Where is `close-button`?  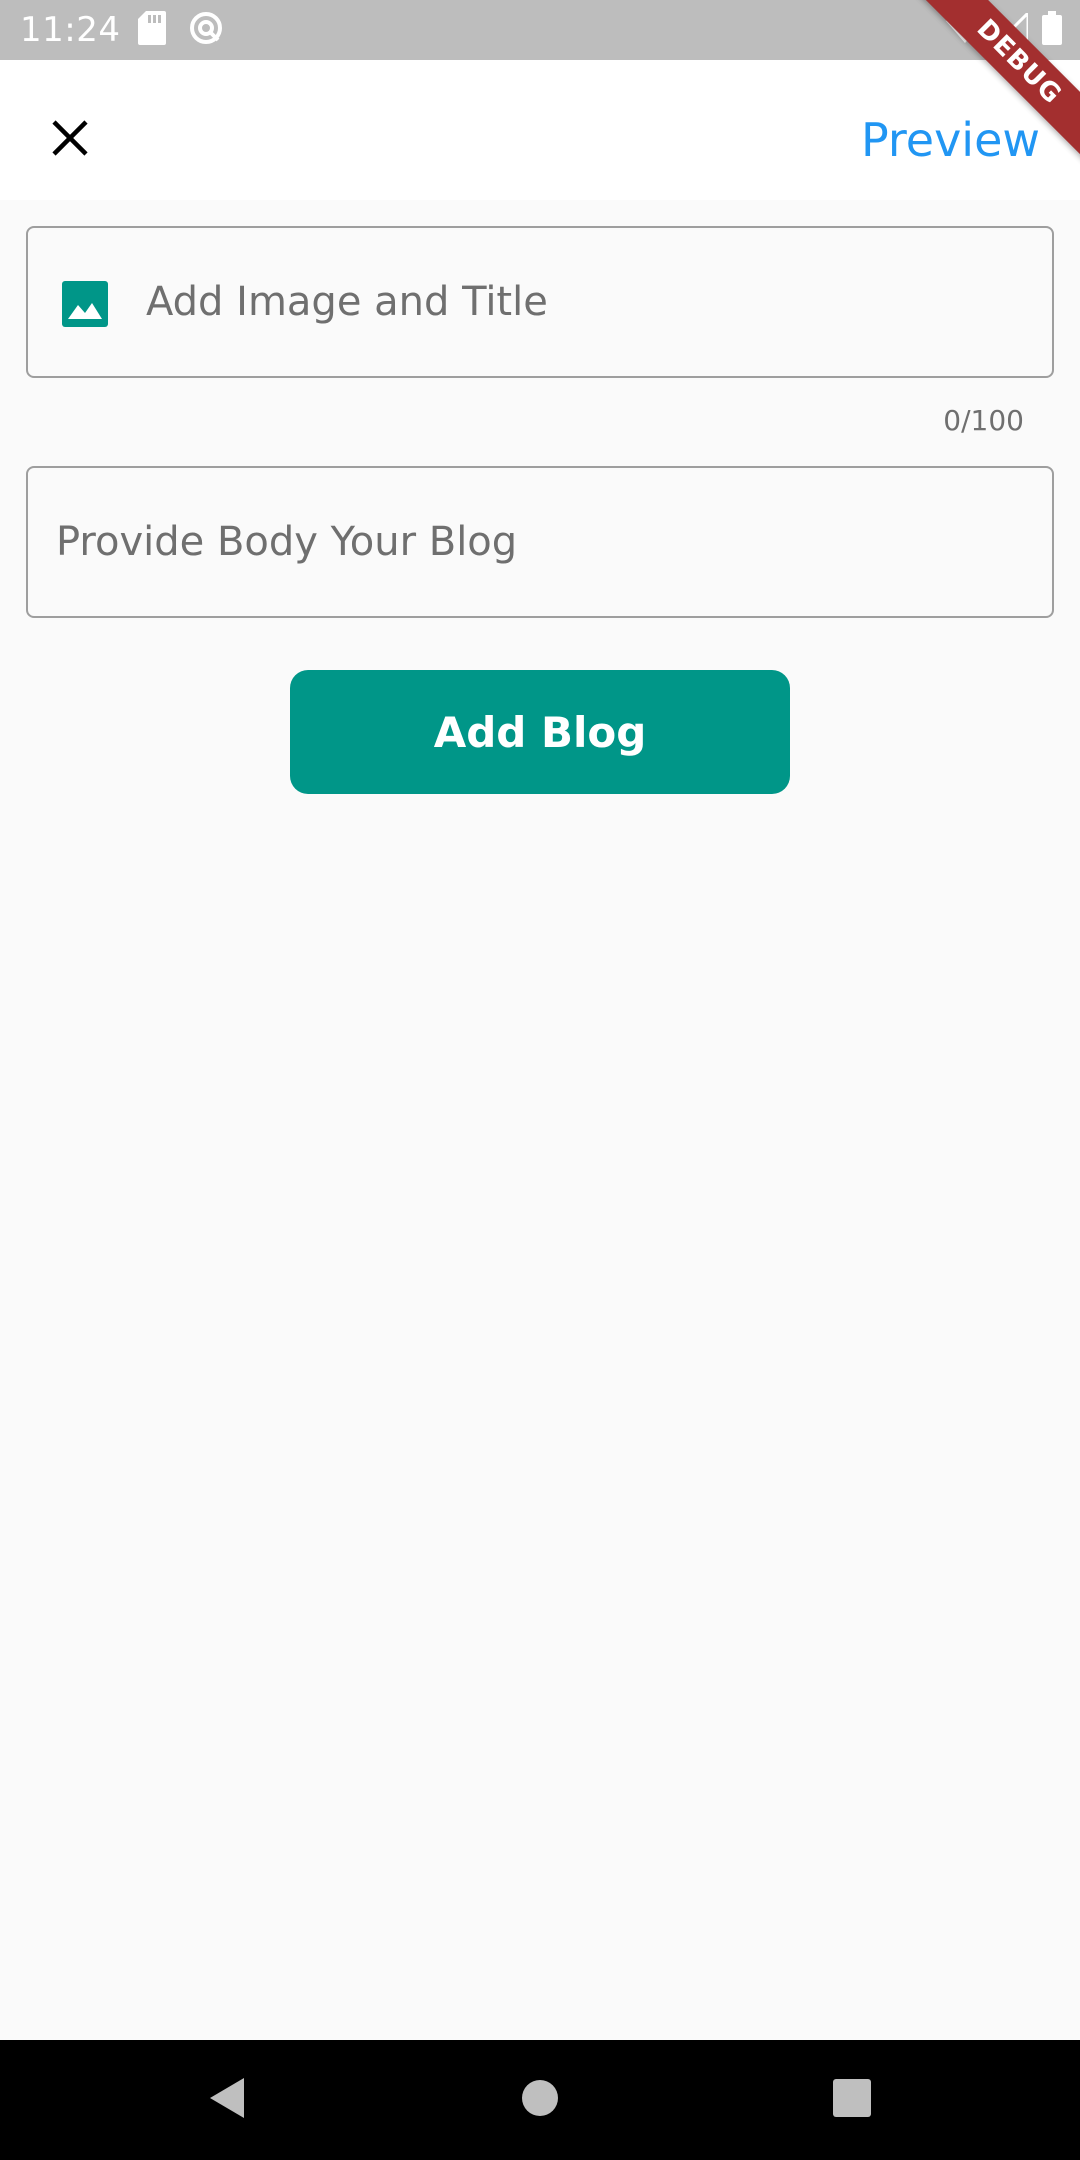
close-button is located at coordinates (70, 140).